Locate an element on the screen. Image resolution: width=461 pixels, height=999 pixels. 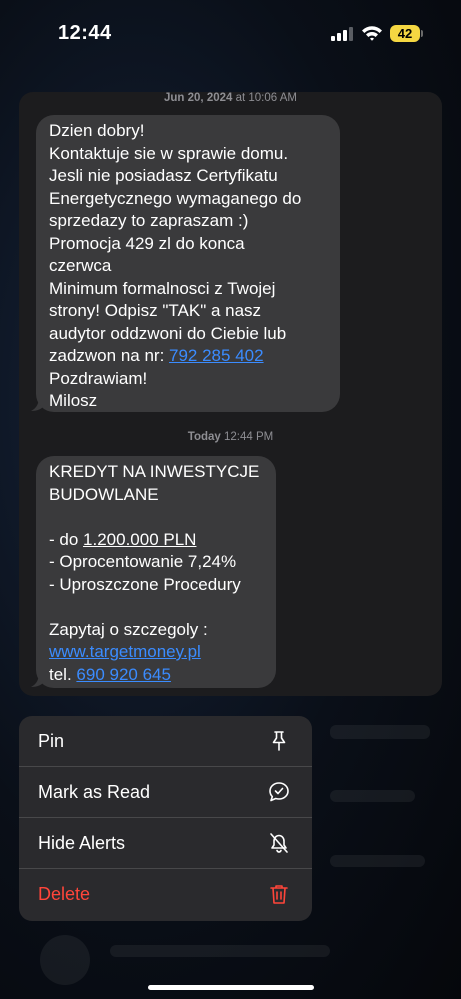
message-1-line: audytor oddzwoni do Ciebie lub is located at coordinates (168, 333).